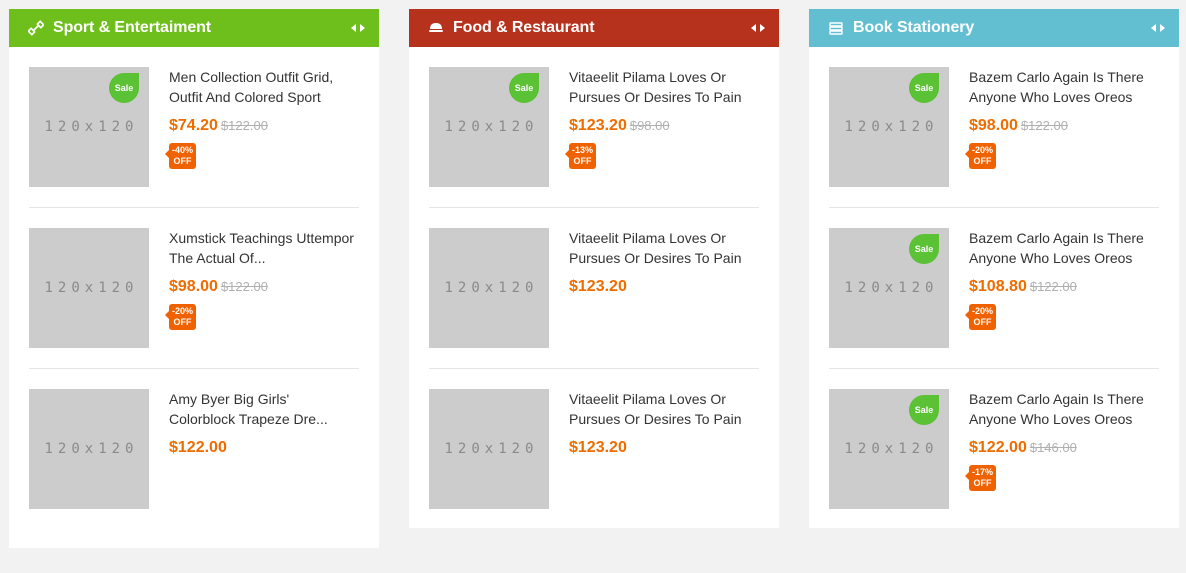 The width and height of the screenshot is (1186, 573). I want to click on discount-percent: -40%, so click(183, 150).